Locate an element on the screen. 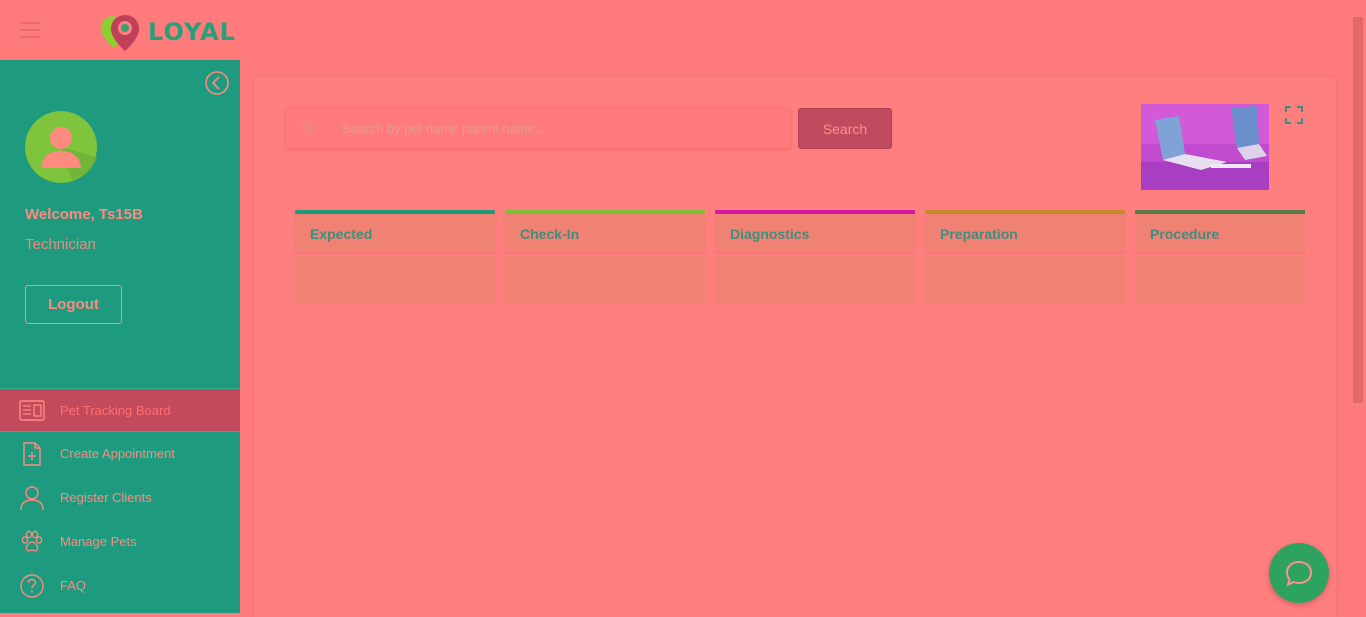  search-icon is located at coordinates (310, 128).